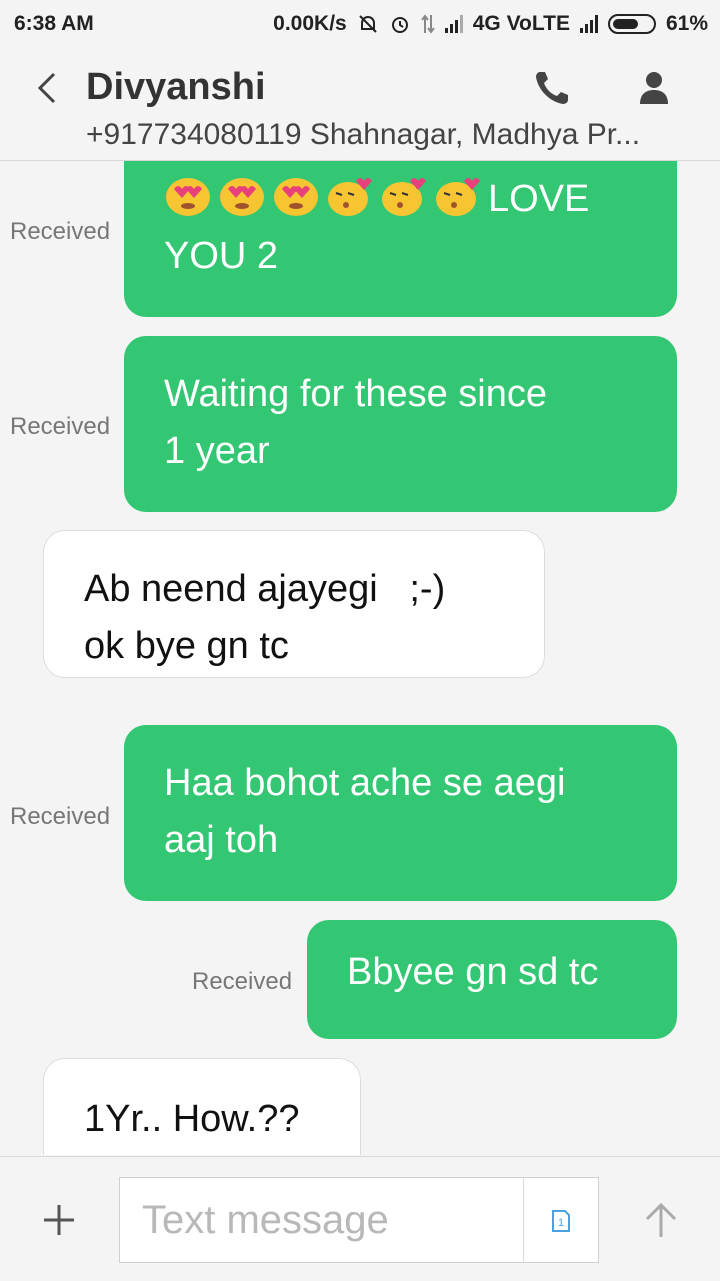 The image size is (720, 1281). I want to click on message-text: 1Yr.. How.??, so click(192, 1119).